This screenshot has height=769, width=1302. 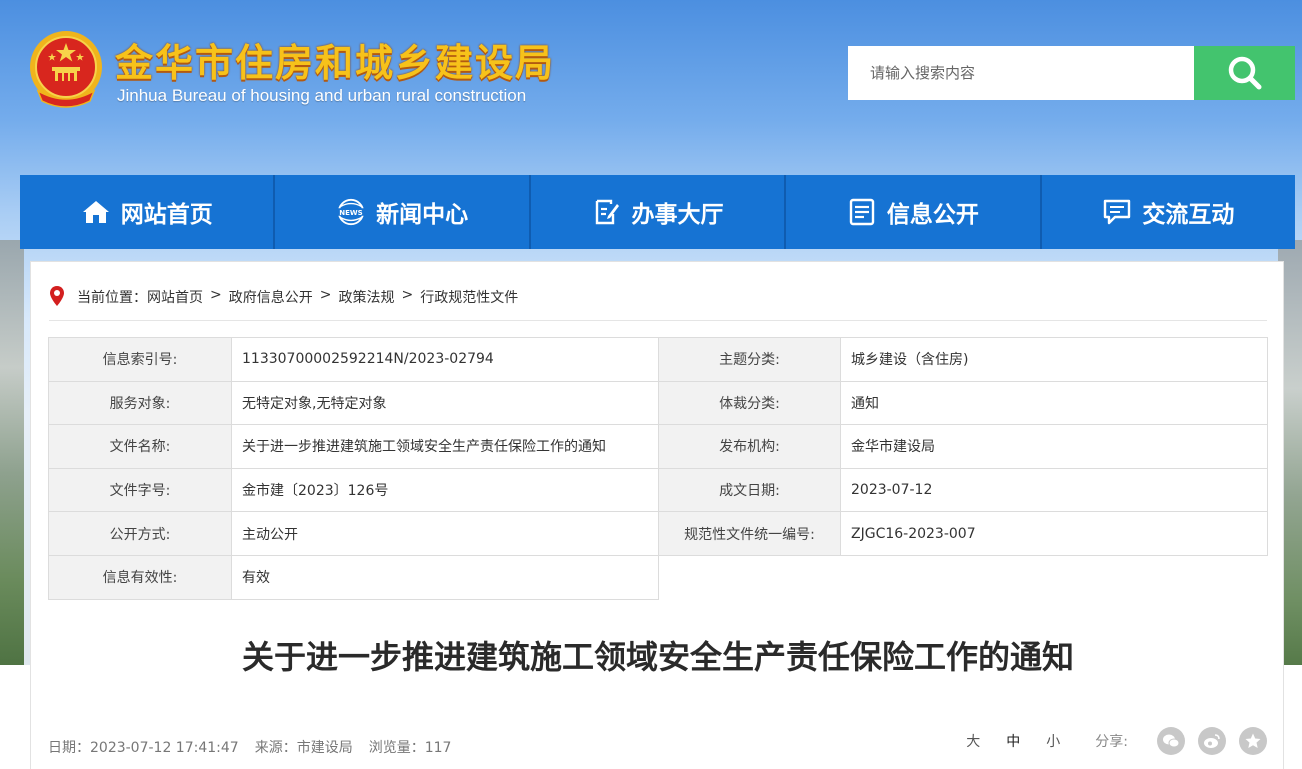 What do you see at coordinates (445, 490) in the screenshot?
I see `meta-value: 金市建〔2023〕126号` at bounding box center [445, 490].